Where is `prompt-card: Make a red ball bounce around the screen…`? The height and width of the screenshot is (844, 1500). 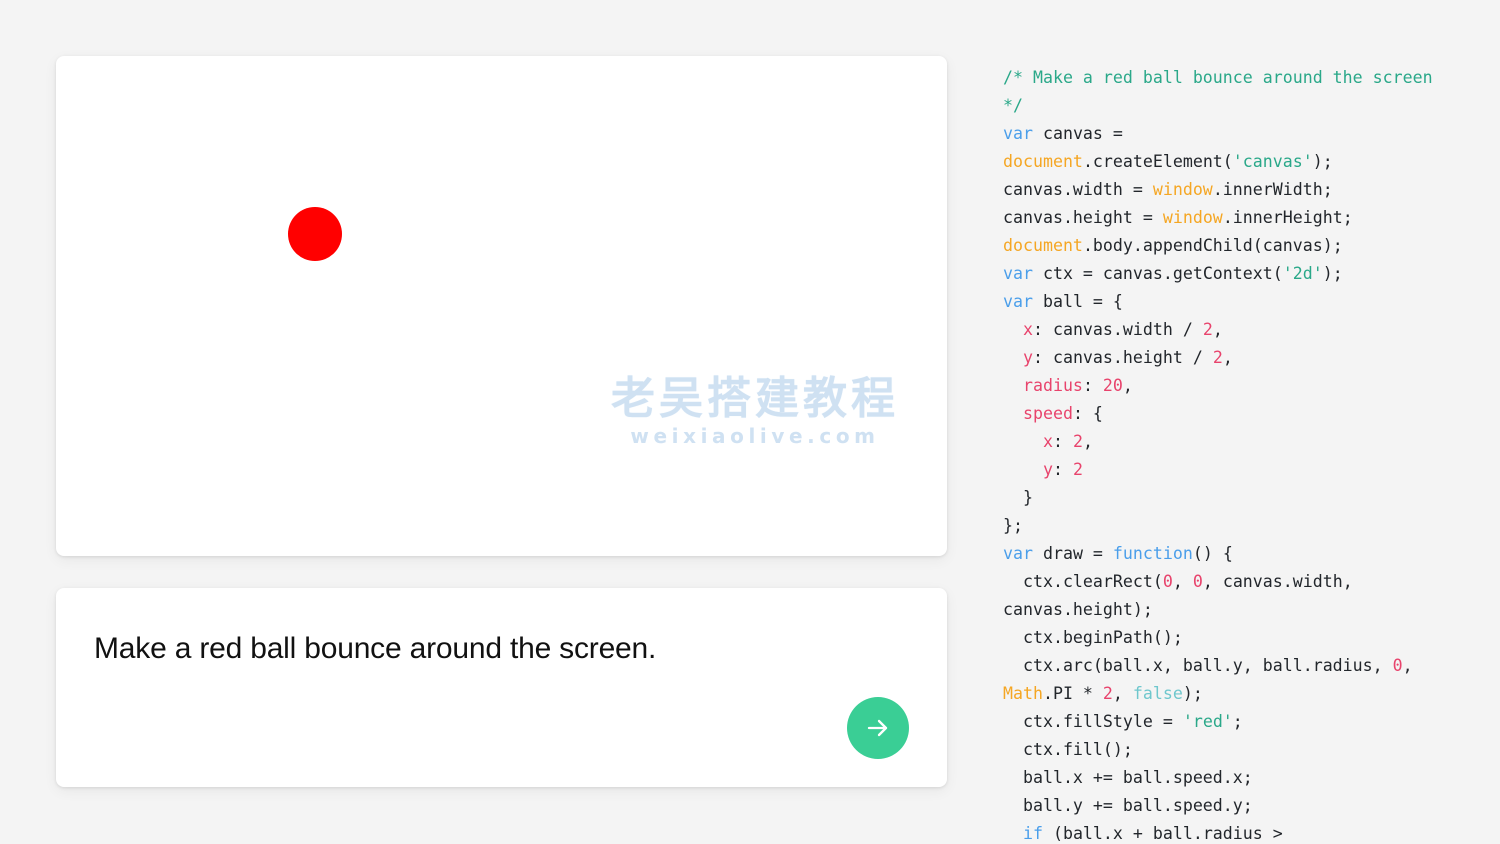
prompt-card: Make a red ball bounce around the screen… is located at coordinates (501, 687).